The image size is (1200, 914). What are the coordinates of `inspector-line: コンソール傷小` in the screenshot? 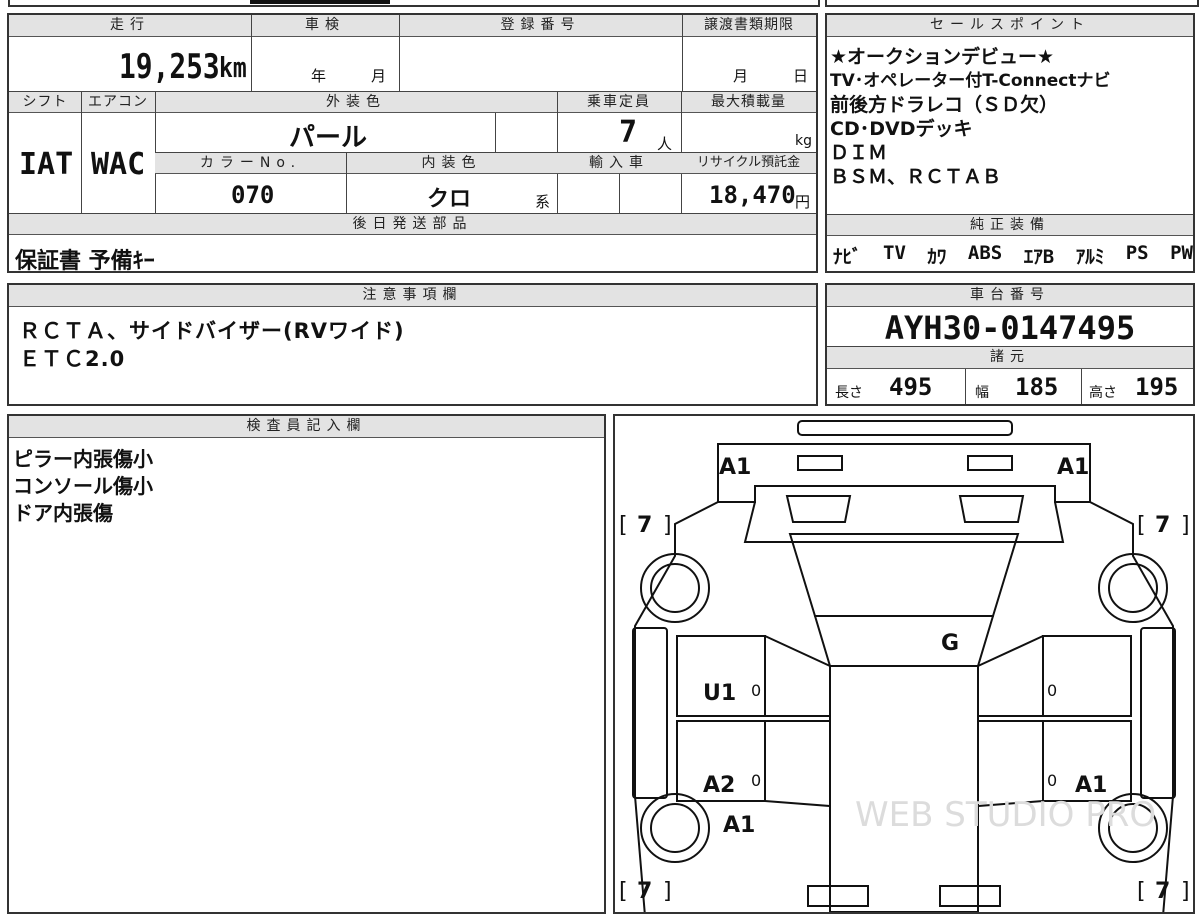 It's located at (83, 486).